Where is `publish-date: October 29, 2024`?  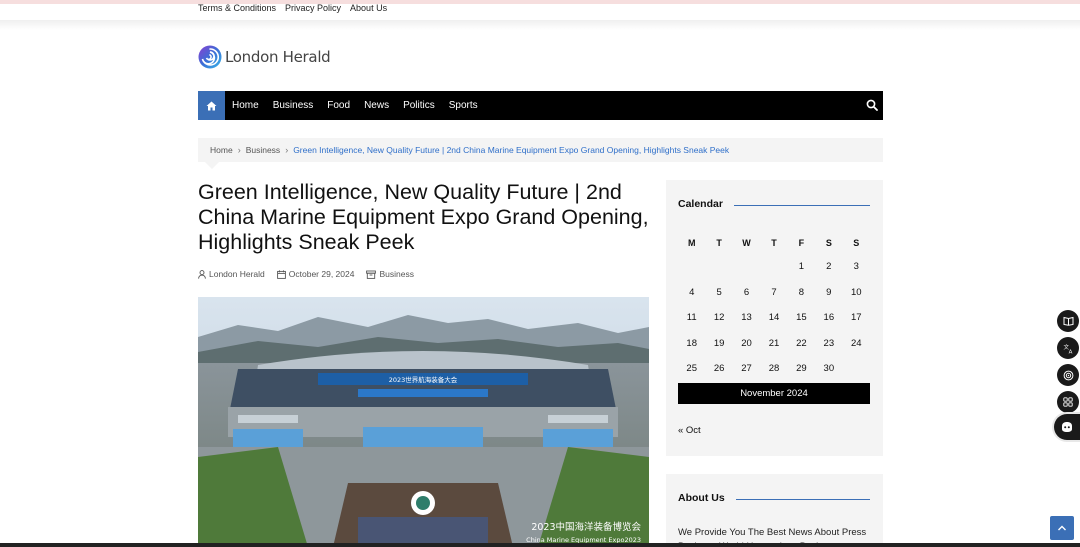
publish-date: October 29, 2024 is located at coordinates (321, 274).